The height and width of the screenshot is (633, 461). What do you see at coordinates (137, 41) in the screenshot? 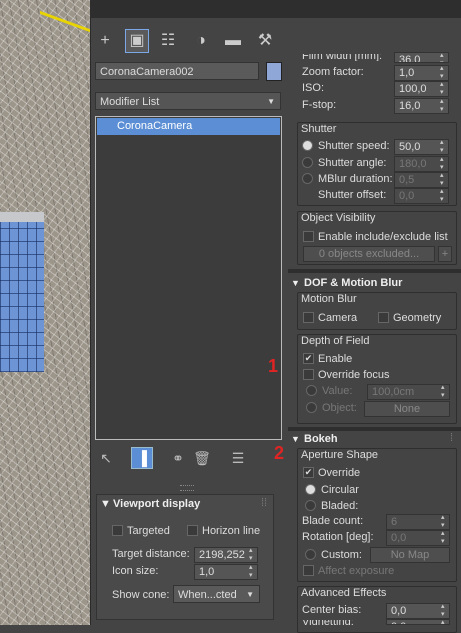
I see `modify-tab-icon: ▣` at bounding box center [137, 41].